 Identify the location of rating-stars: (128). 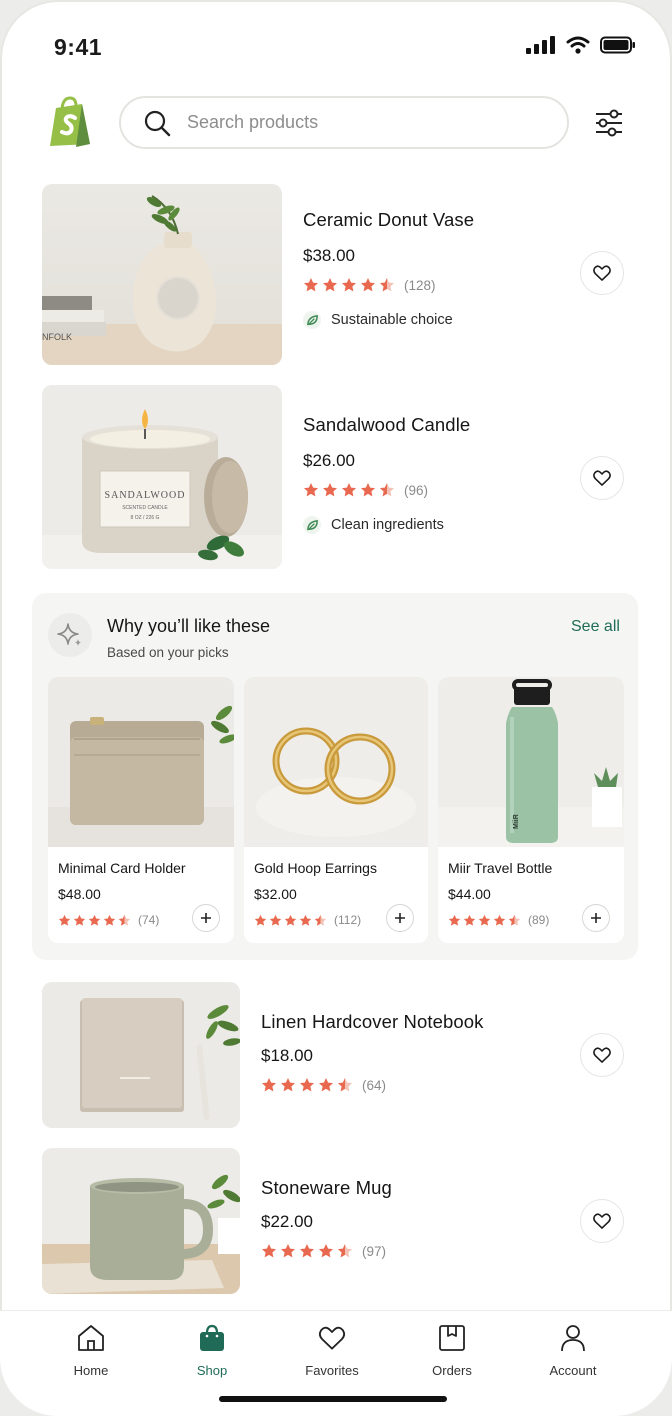
(369, 285).